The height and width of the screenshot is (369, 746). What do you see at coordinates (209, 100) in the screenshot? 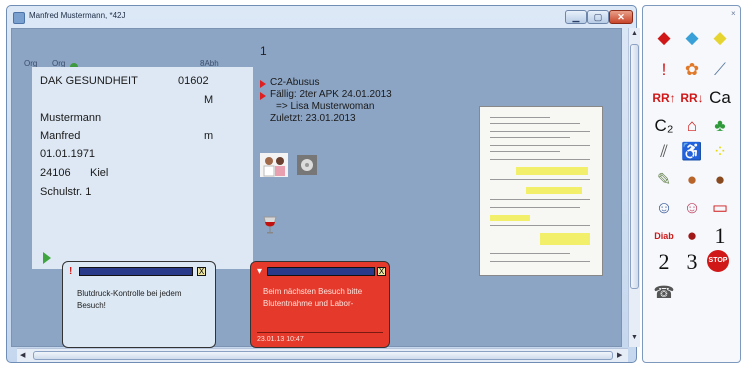
I see `insurance-status: M` at bounding box center [209, 100].